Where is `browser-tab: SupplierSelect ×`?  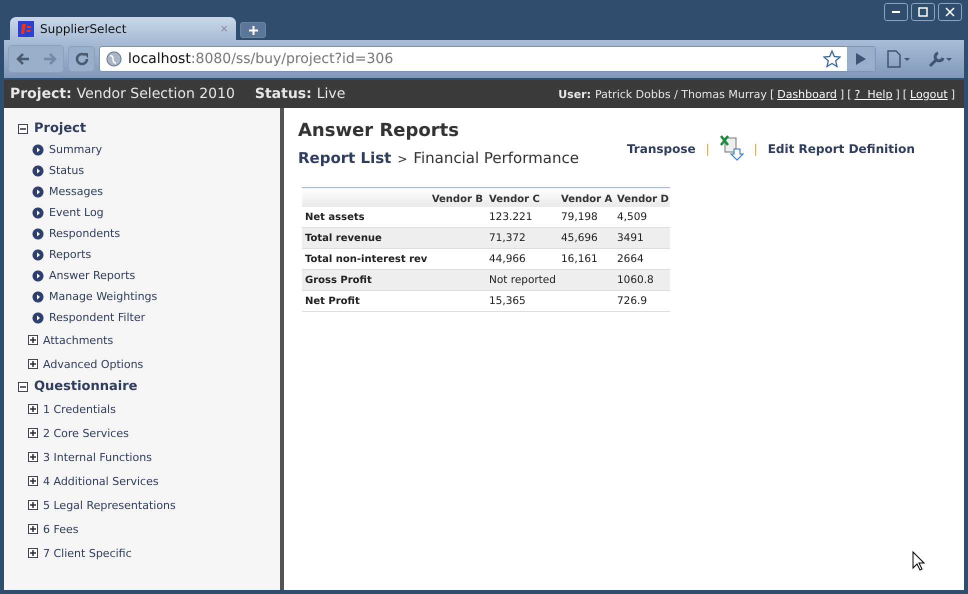 browser-tab: SupplierSelect × is located at coordinates (123, 28).